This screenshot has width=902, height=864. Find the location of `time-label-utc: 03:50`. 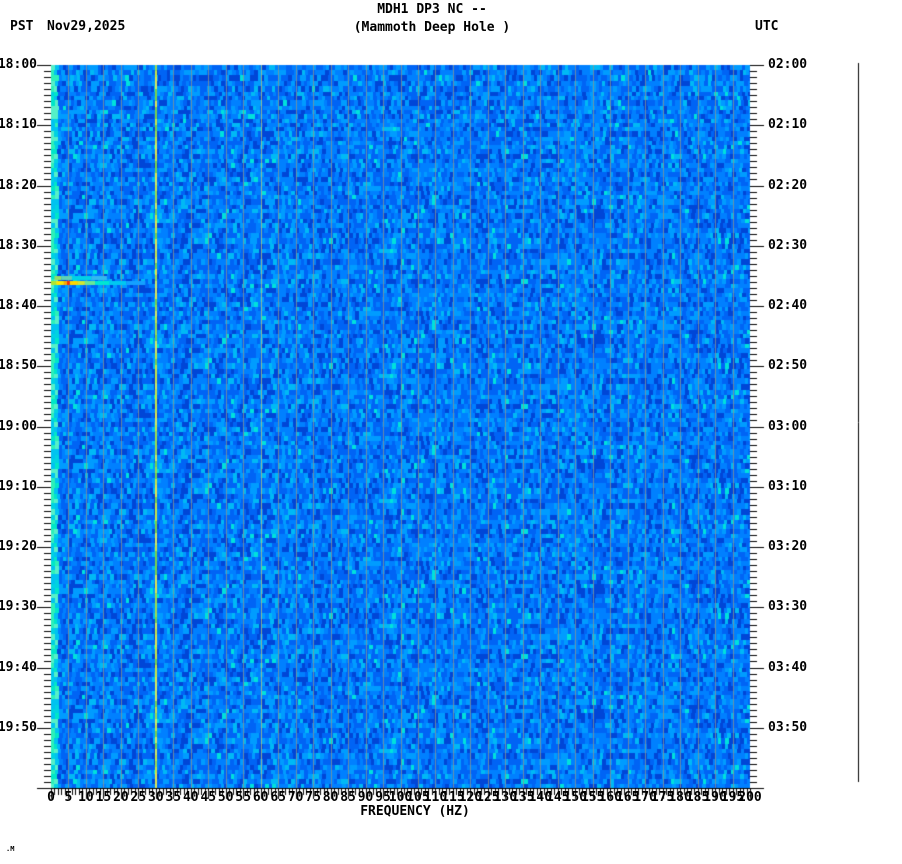

time-label-utc: 03:50 is located at coordinates (788, 727).